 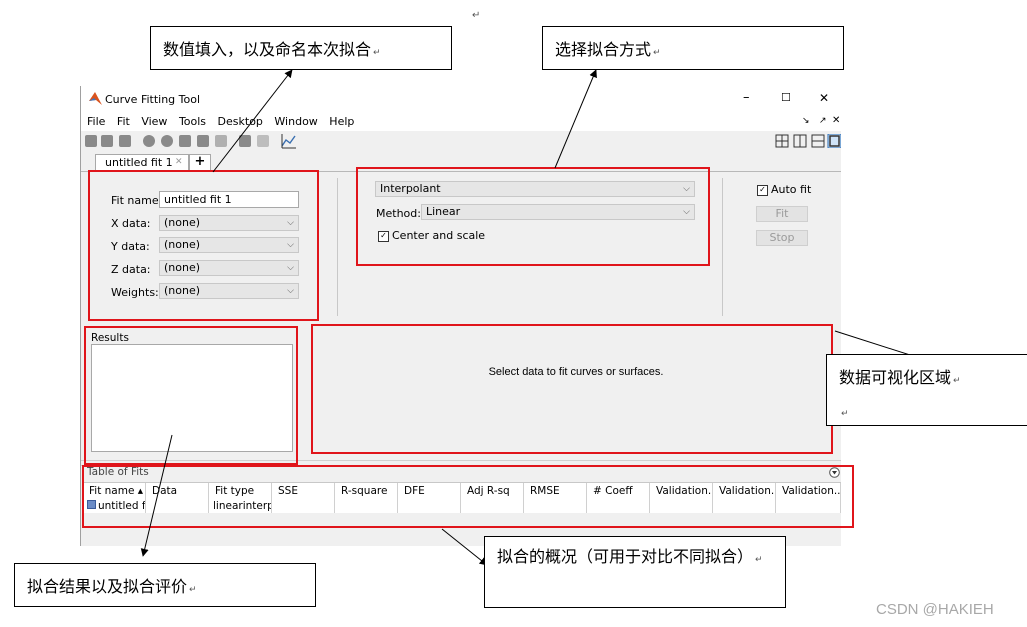 I want to click on watermark: CSDN @HAKIEH, so click(x=935, y=609).